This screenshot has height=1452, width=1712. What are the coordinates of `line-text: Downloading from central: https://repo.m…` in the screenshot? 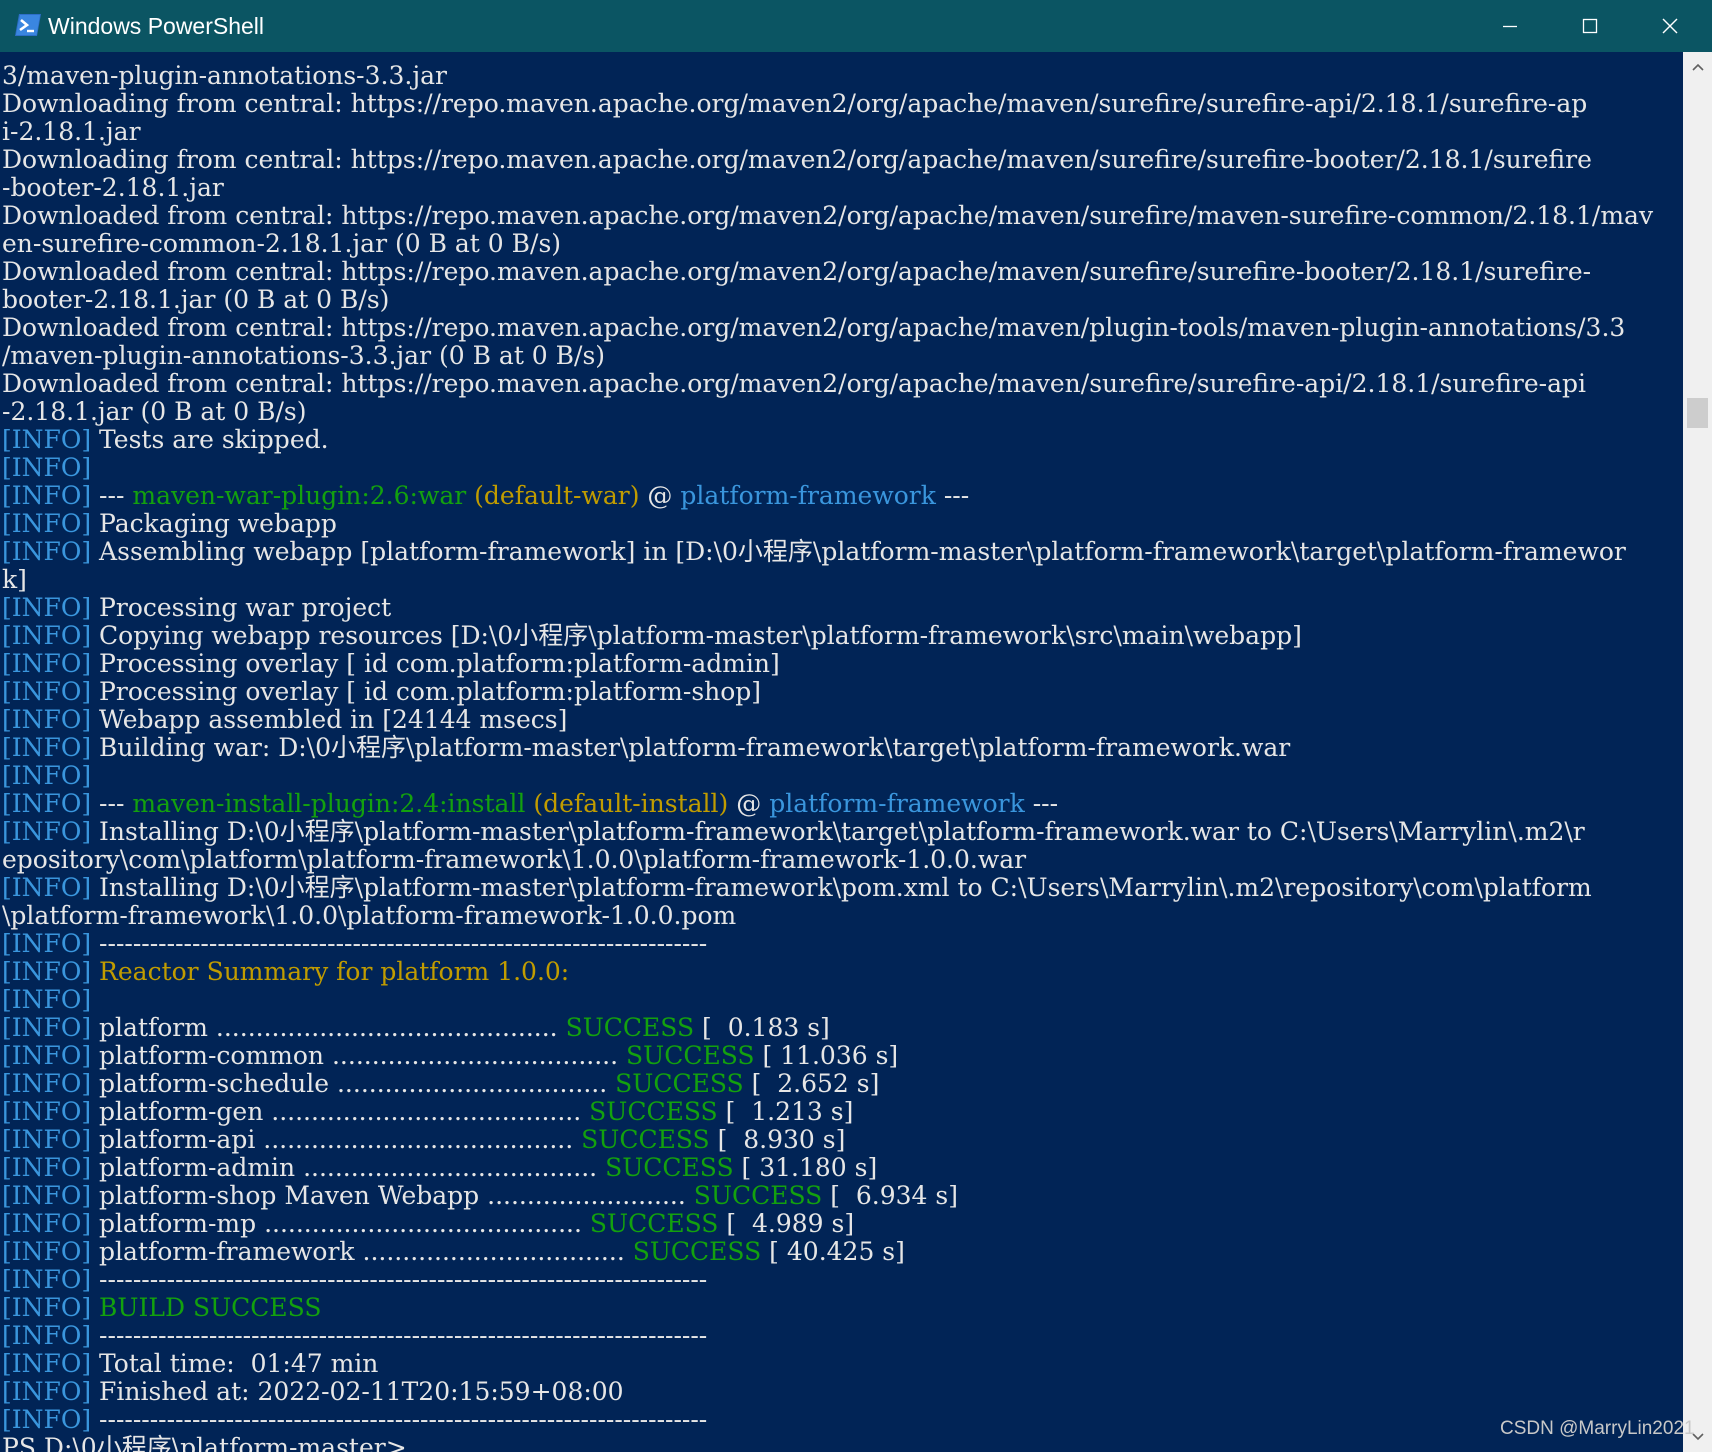 It's located at (797, 159).